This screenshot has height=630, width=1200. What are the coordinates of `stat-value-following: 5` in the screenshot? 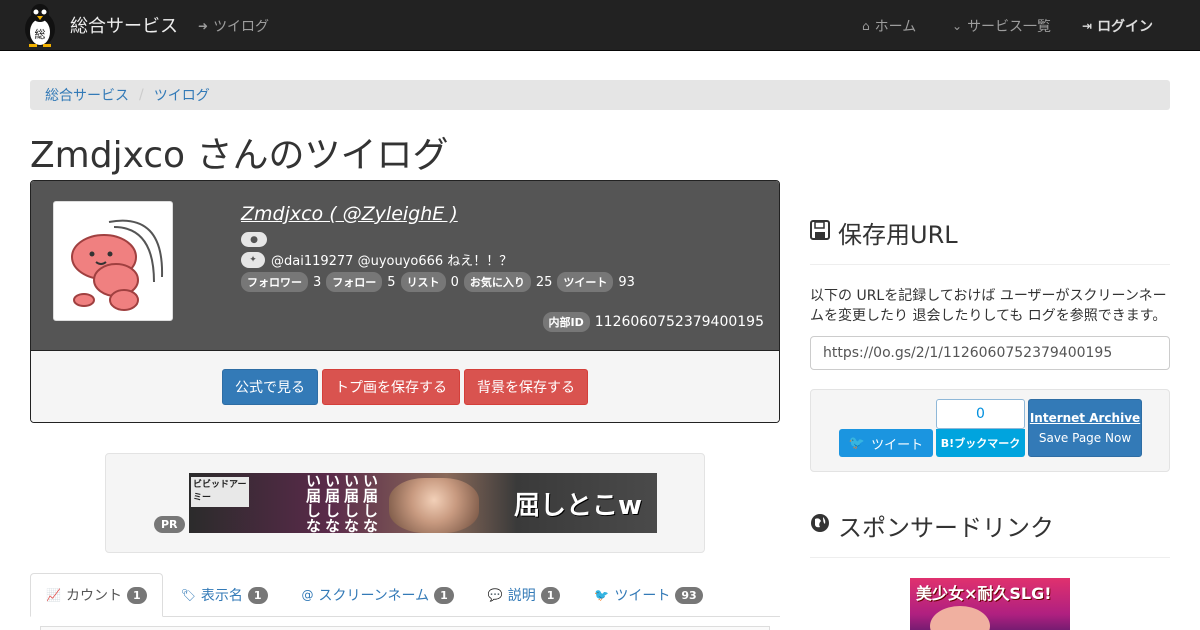 It's located at (391, 282).